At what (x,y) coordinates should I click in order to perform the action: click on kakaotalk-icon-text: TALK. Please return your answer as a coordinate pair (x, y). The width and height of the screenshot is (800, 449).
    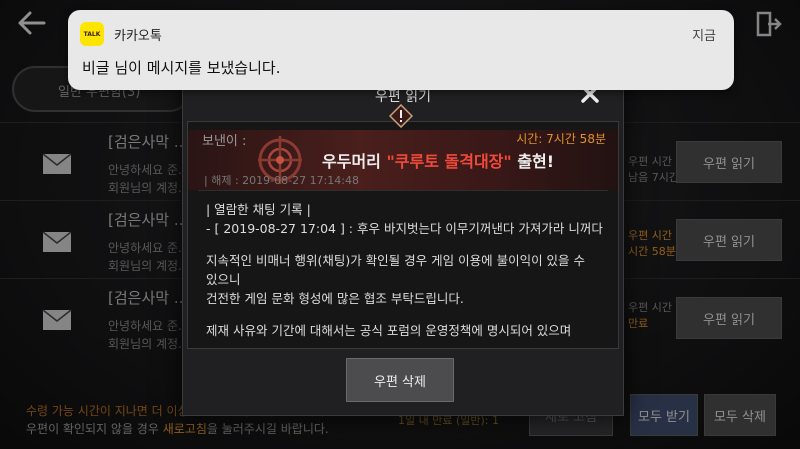
    Looking at the image, I should click on (92, 34).